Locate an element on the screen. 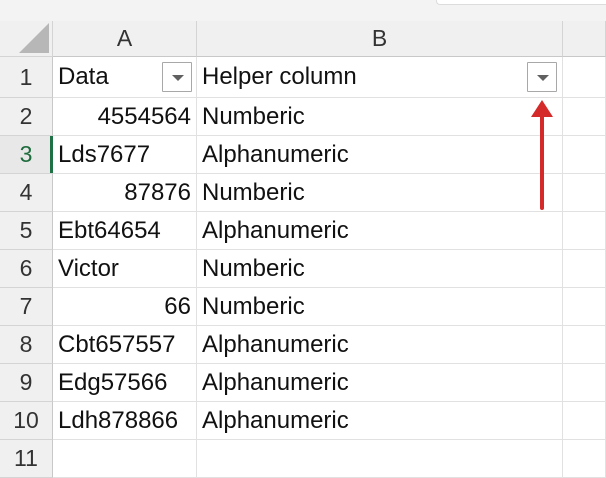 The height and width of the screenshot is (478, 606). cell-c4 is located at coordinates (584, 193).